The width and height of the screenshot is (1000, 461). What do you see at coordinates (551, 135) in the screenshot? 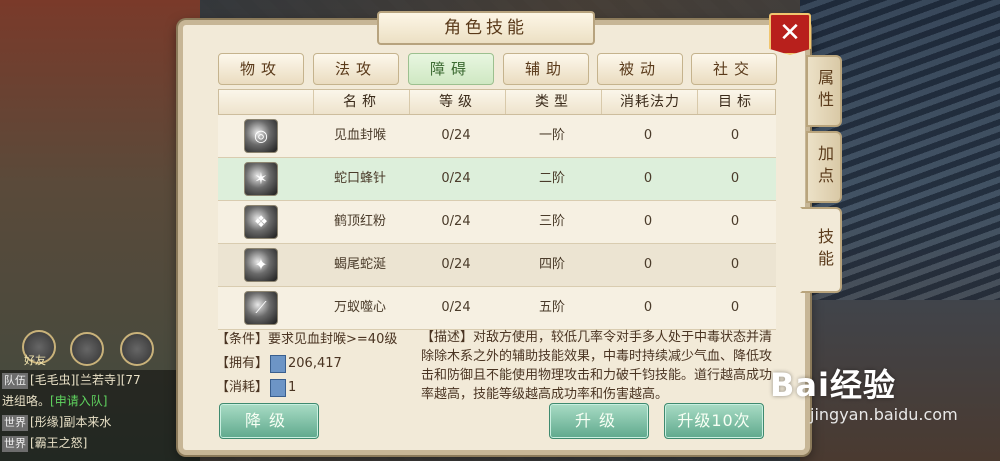
I see `skill-type: 一阶` at bounding box center [551, 135].